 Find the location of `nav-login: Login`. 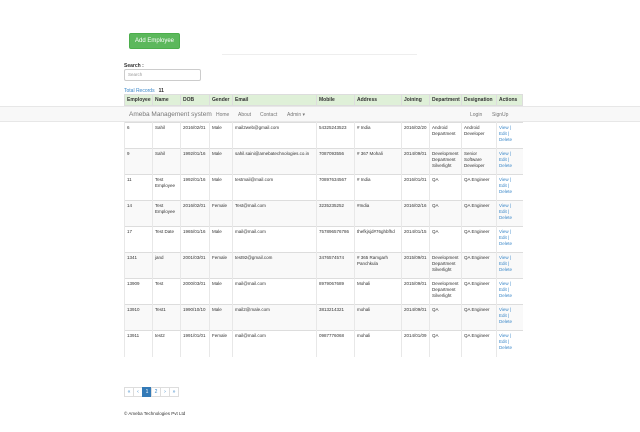

nav-login: Login is located at coordinates (476, 115).